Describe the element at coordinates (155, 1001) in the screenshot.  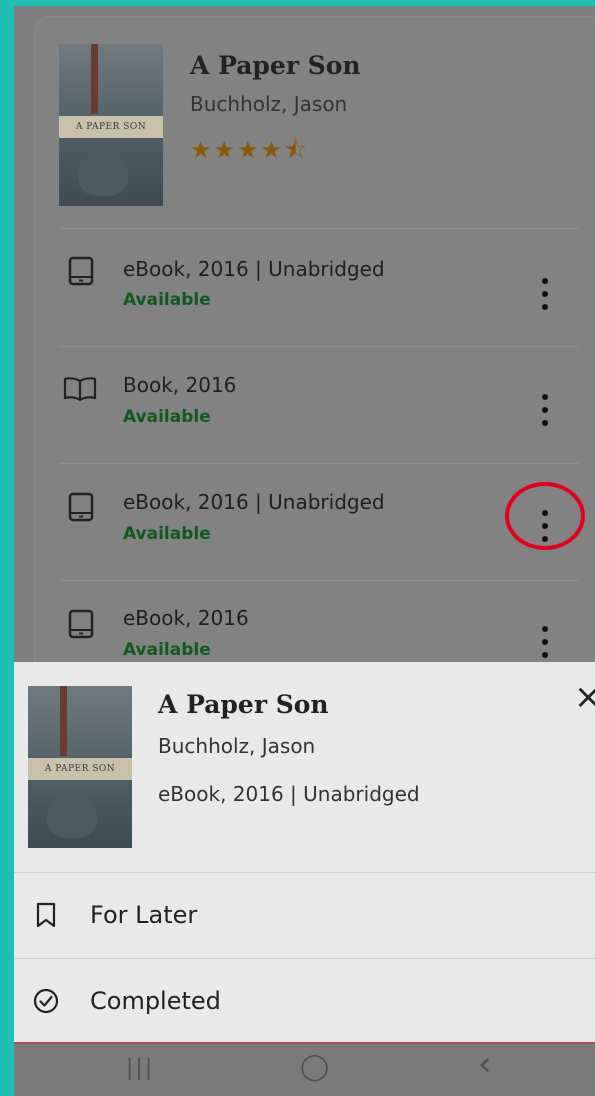
I see `completed-label: Completed` at that location.